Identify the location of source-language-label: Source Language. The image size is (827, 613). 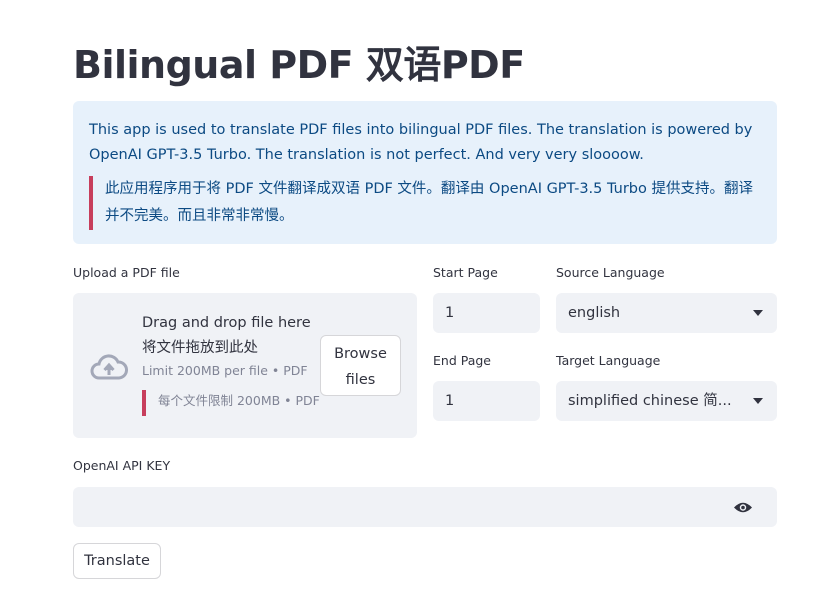
(610, 272).